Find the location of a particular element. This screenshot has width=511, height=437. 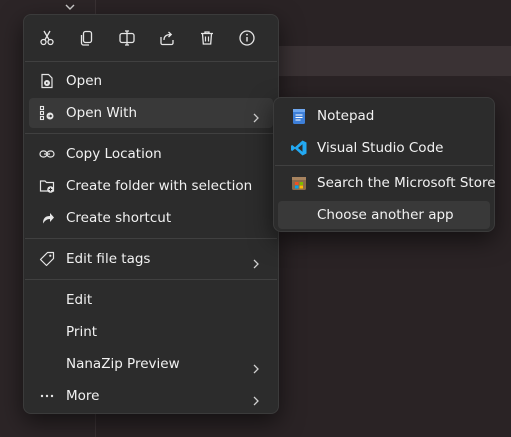

edit-file-tags-menu-item: Edit file tags is located at coordinates (151, 259).